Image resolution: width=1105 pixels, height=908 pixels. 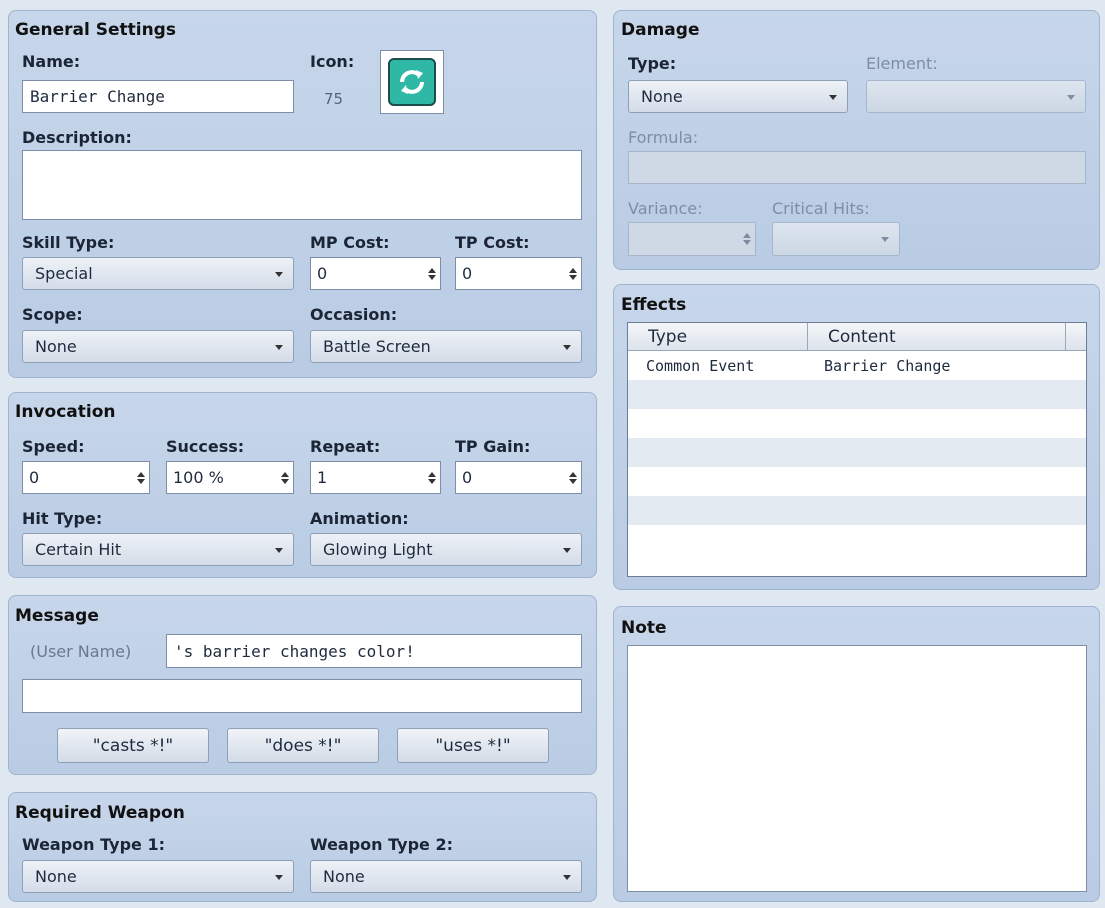 What do you see at coordinates (644, 628) in the screenshot?
I see `note-title: Note` at bounding box center [644, 628].